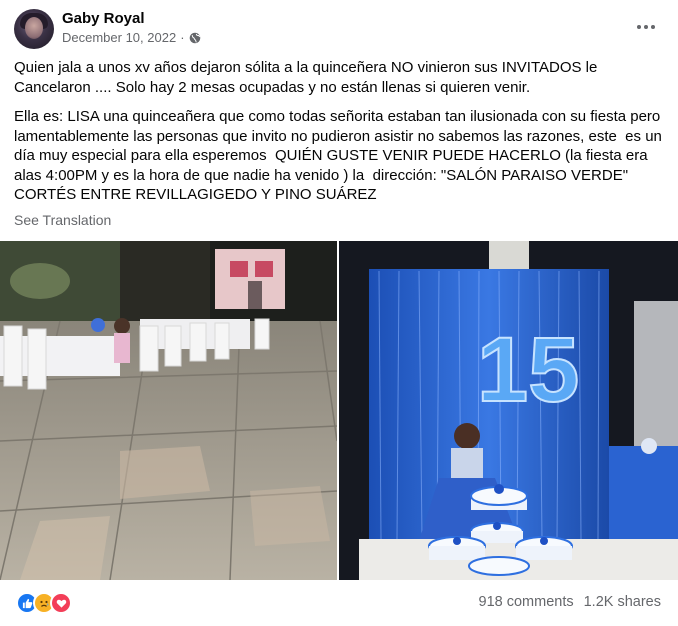 The height and width of the screenshot is (626, 678). I want to click on author-name: Gaby Royal, so click(103, 18).